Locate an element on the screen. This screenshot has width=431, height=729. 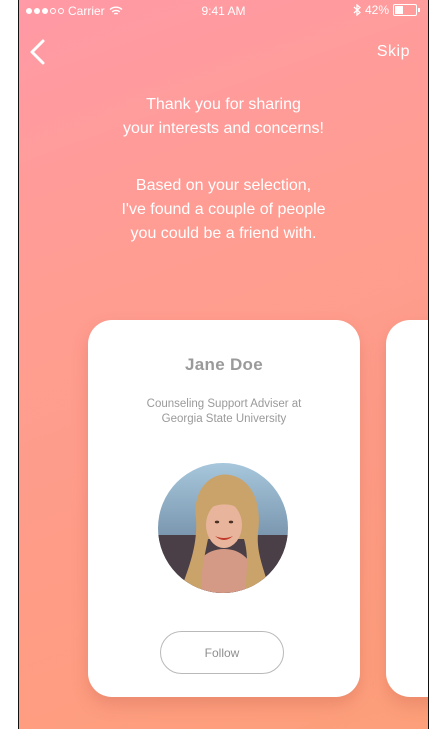
profile-name: Jane Doe is located at coordinates (224, 364).